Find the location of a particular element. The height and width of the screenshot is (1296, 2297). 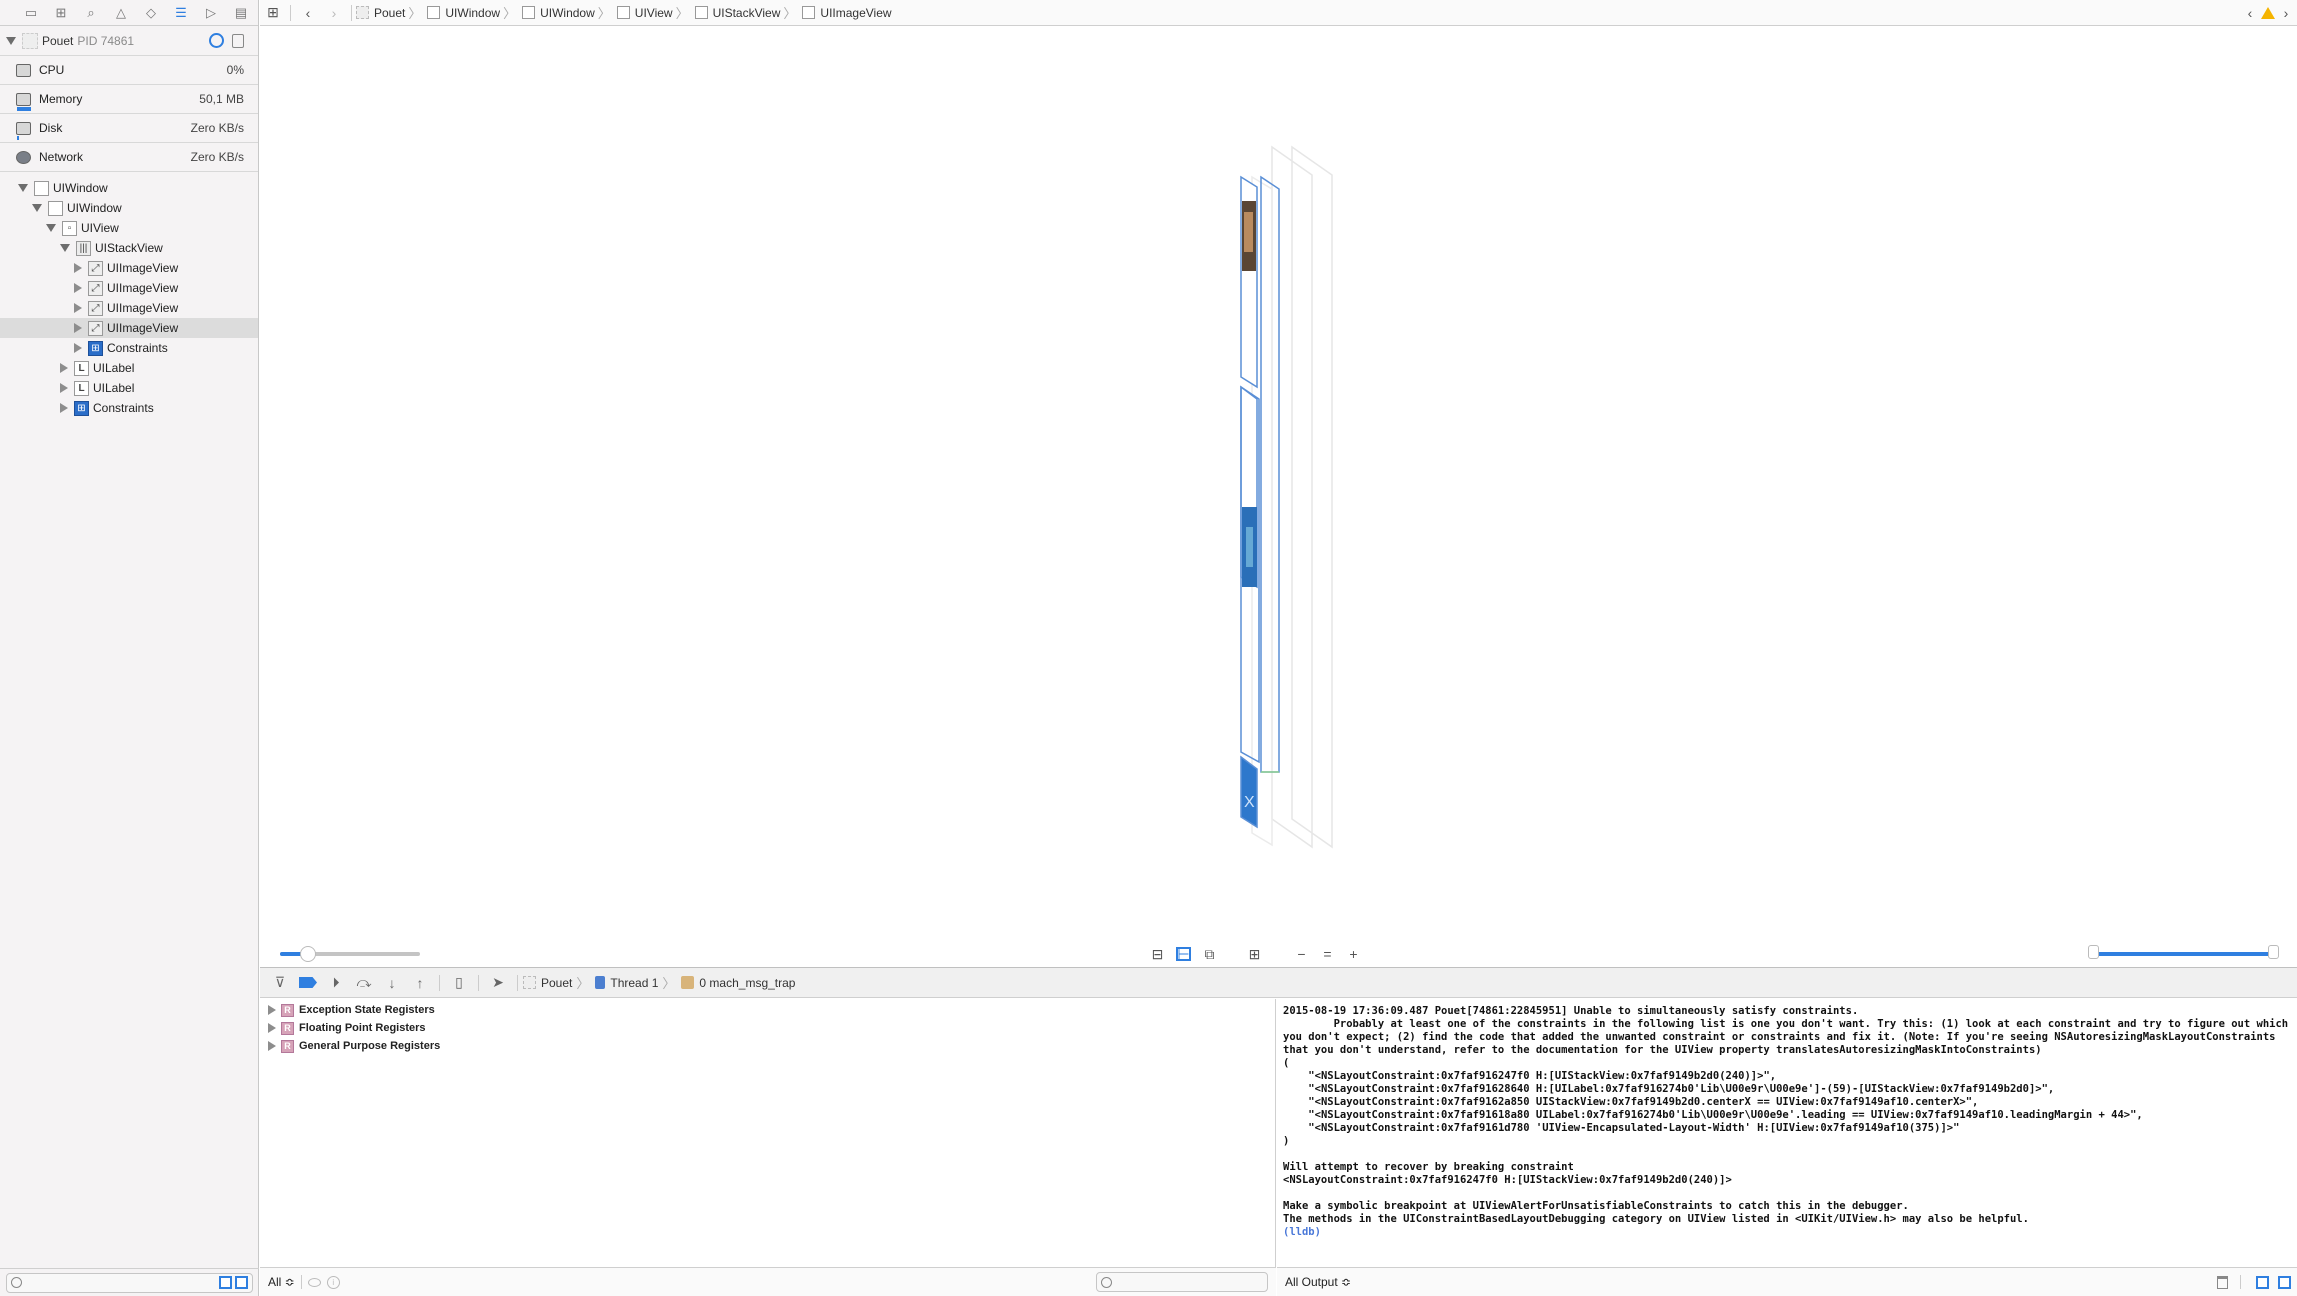

lldb-prompt: (lldb) is located at coordinates (1302, 1232).